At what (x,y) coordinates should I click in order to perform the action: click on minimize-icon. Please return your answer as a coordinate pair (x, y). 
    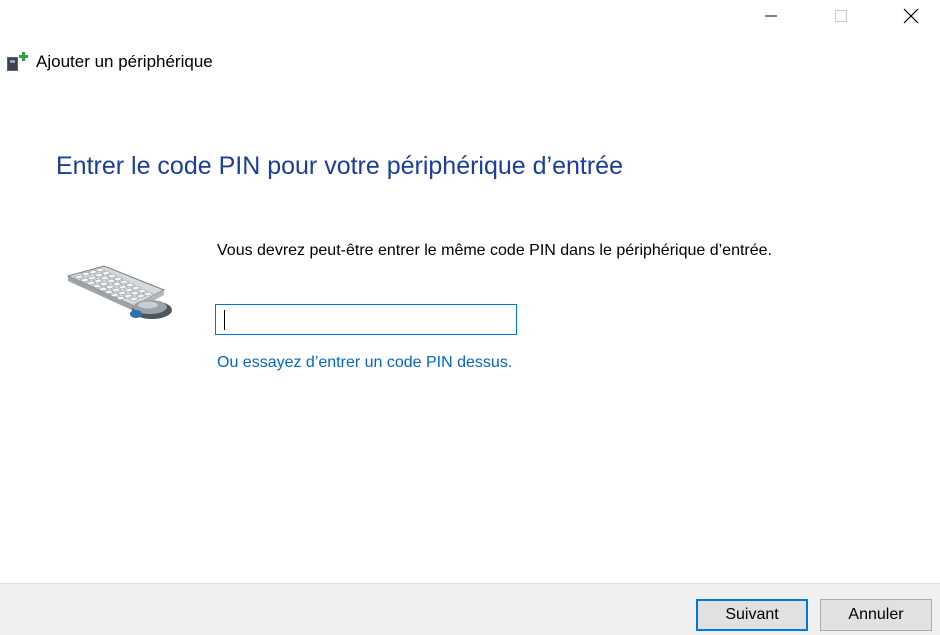
    Looking at the image, I should click on (771, 16).